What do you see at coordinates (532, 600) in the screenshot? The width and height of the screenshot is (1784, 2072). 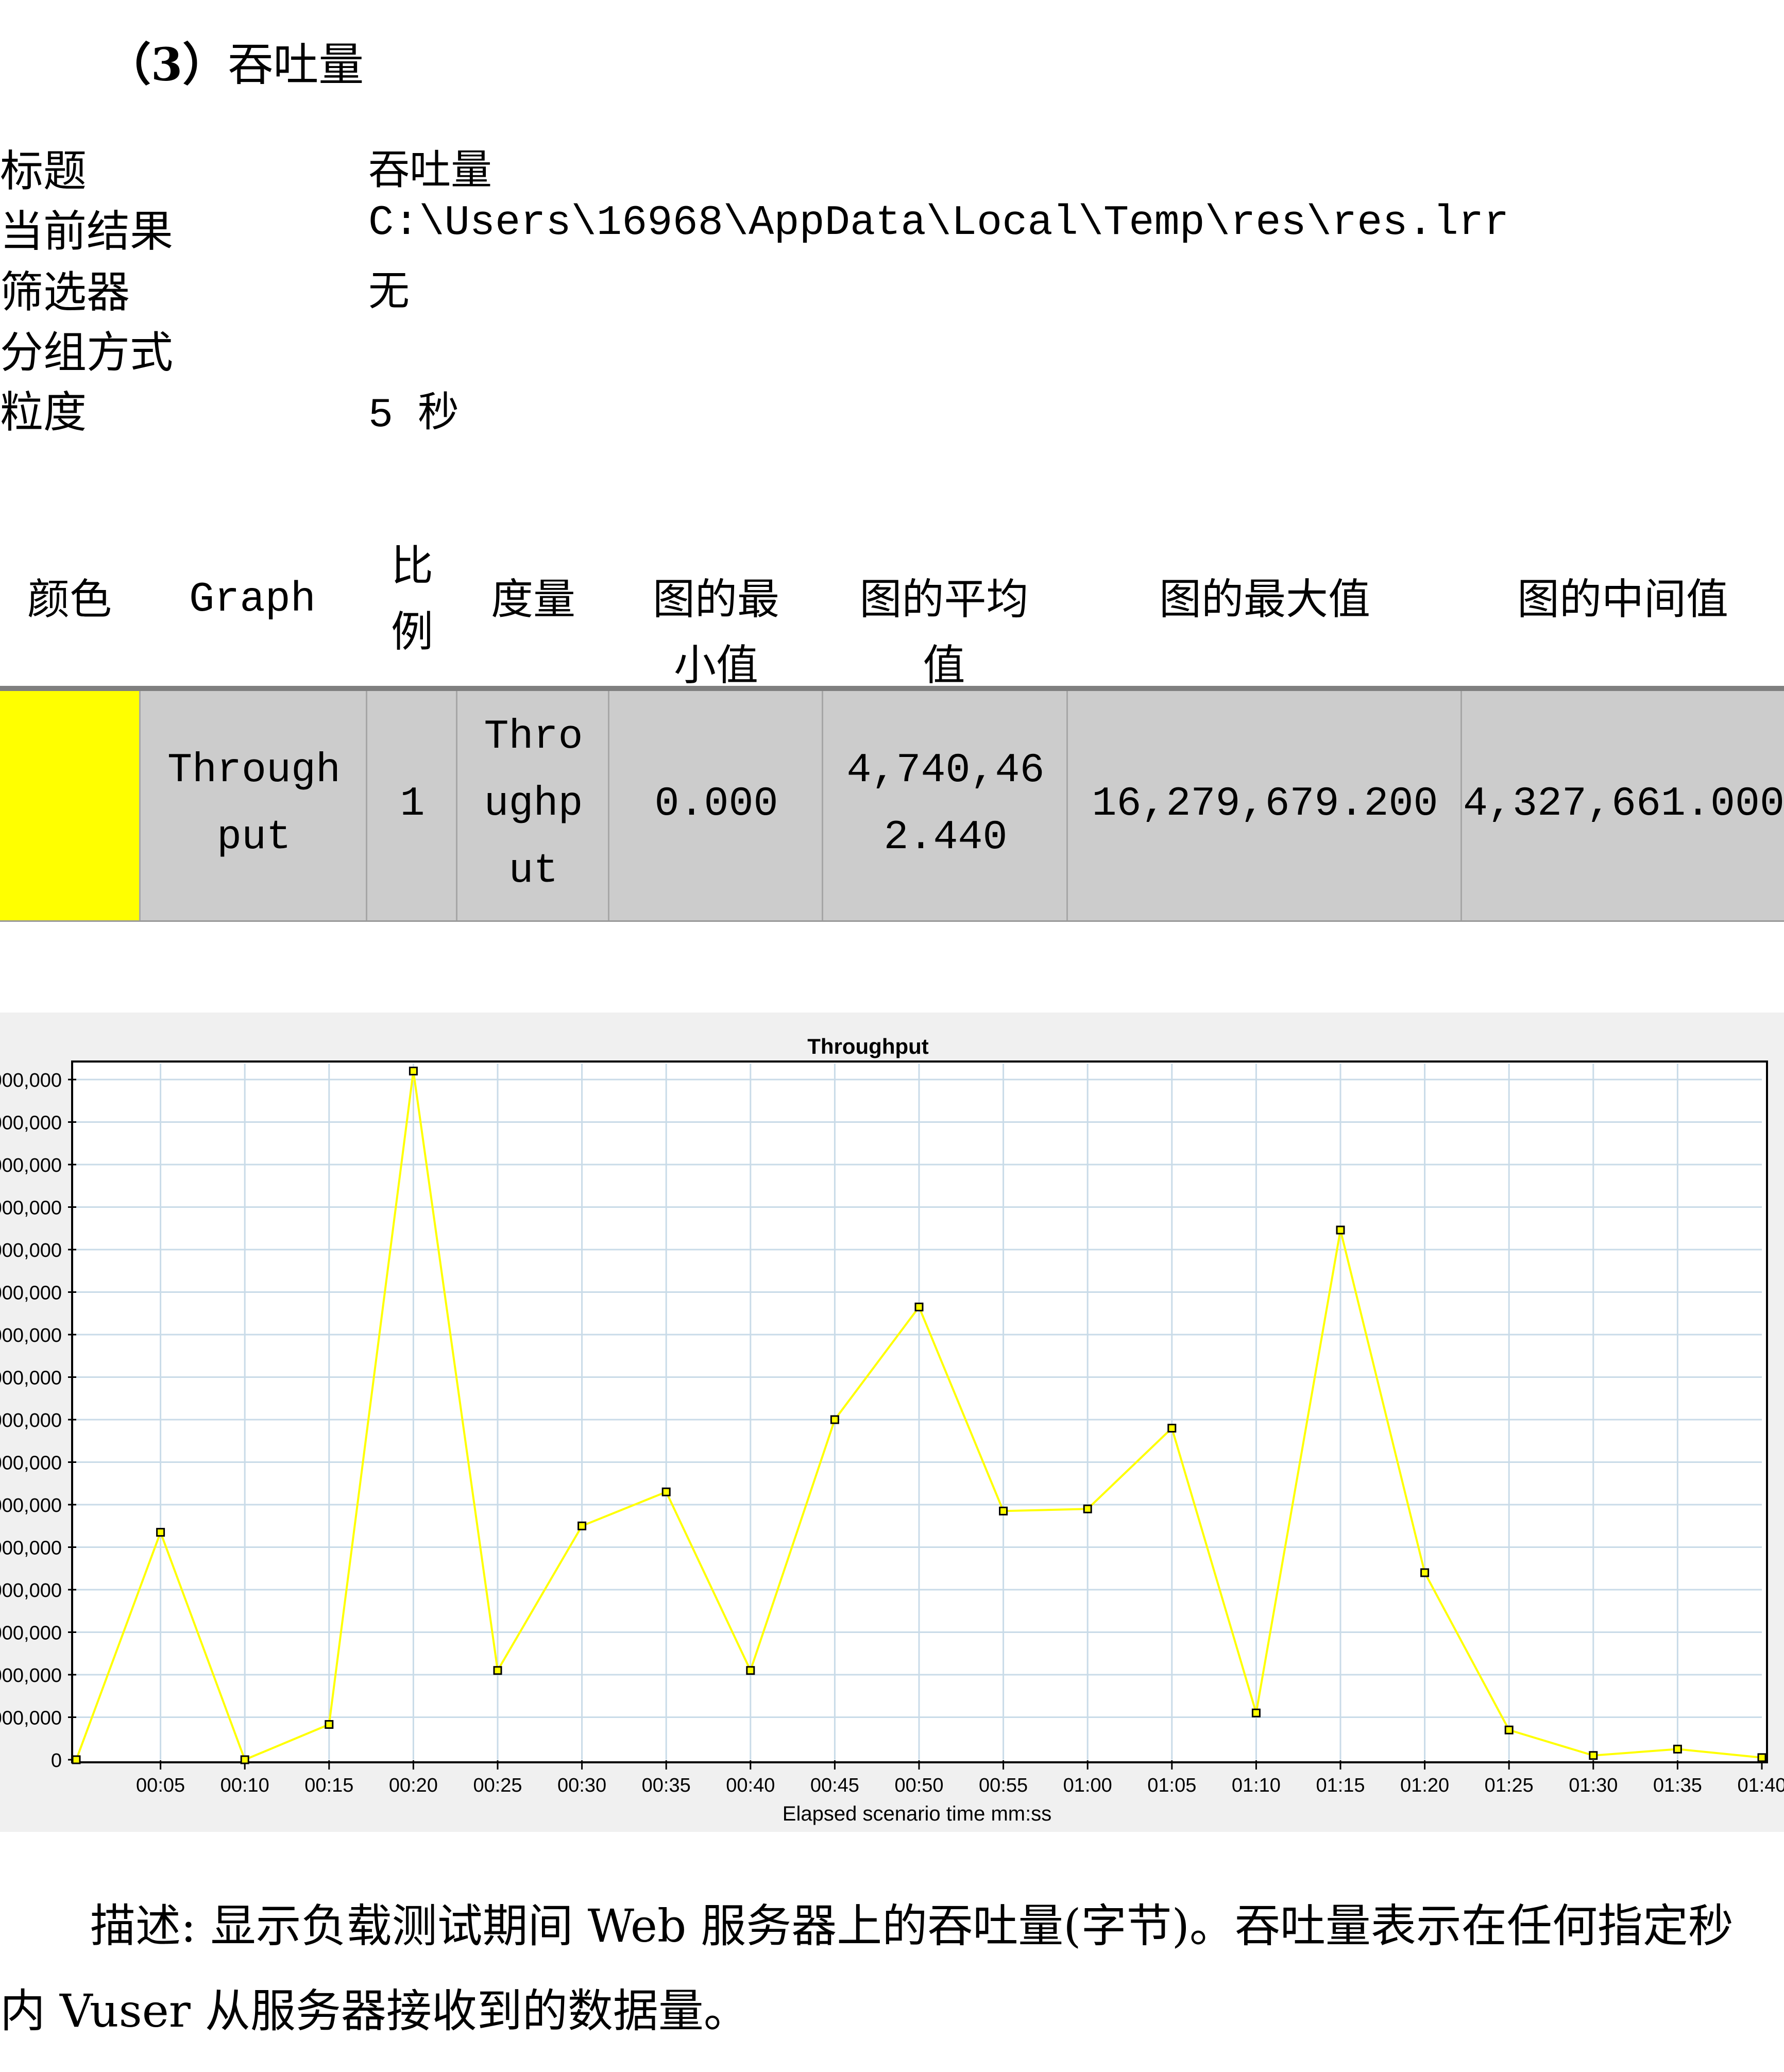 I see `header-measure: 度量` at bounding box center [532, 600].